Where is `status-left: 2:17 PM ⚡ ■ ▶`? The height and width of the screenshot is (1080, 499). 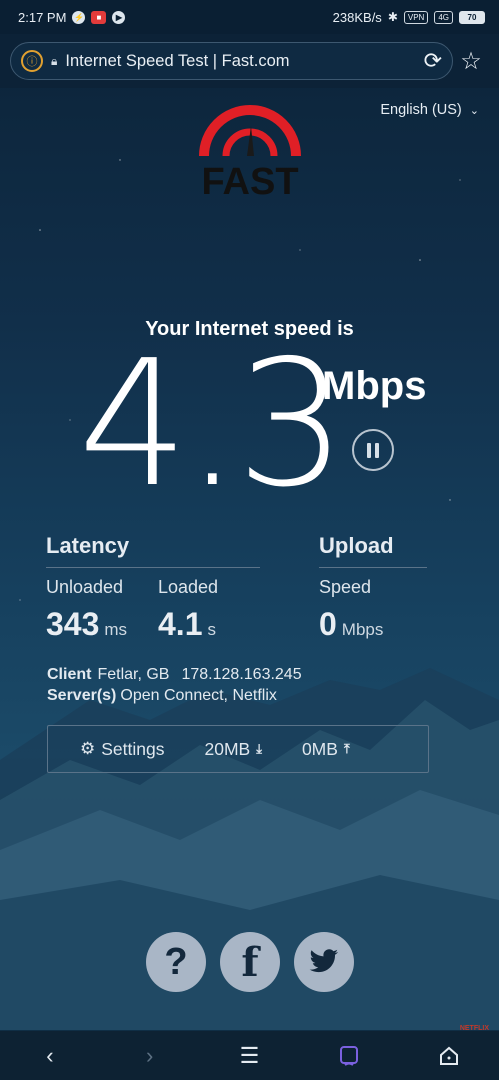 status-left: 2:17 PM ⚡ ■ ▶ is located at coordinates (72, 17).